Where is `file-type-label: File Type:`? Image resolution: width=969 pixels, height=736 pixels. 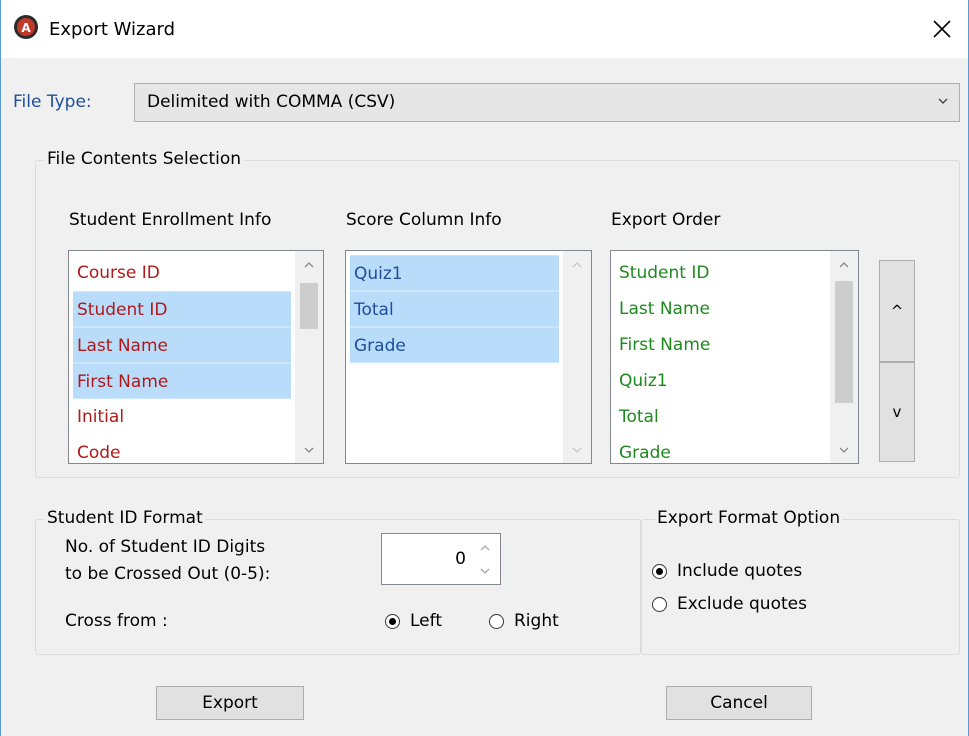 file-type-label: File Type: is located at coordinates (52, 102).